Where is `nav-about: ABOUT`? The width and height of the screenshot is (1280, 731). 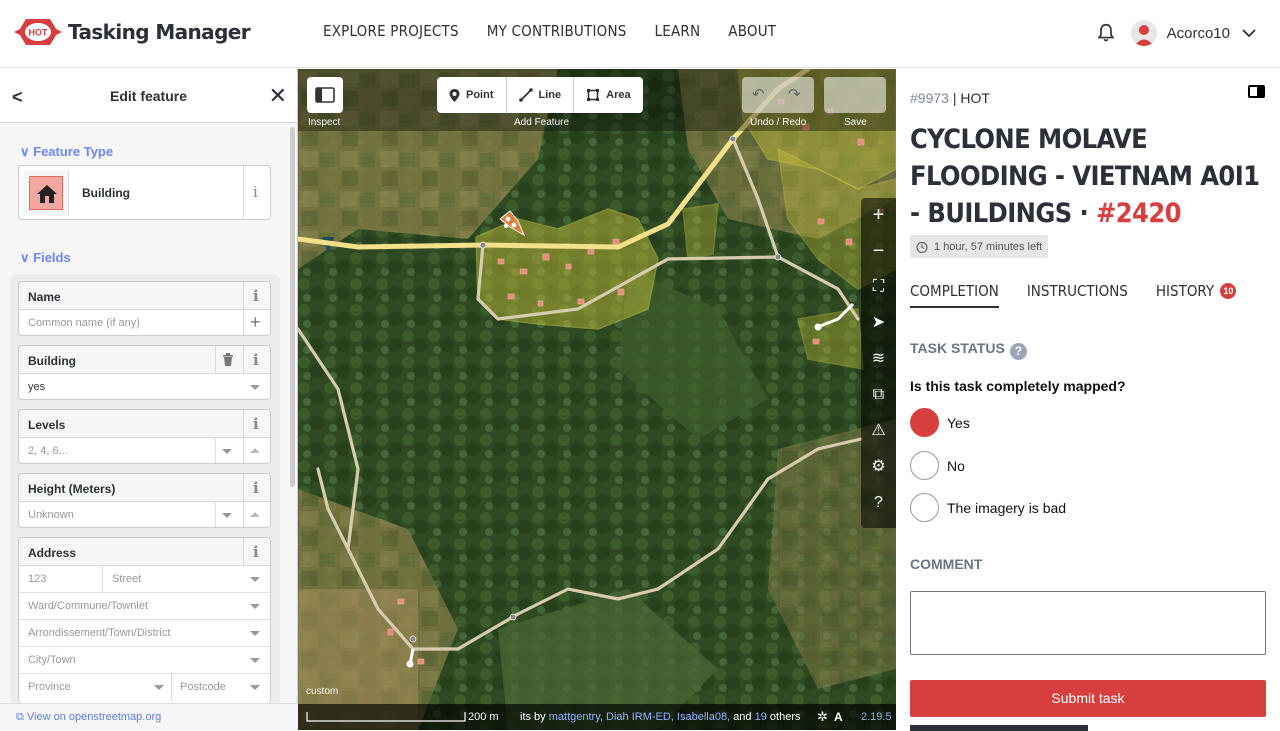 nav-about: ABOUT is located at coordinates (752, 31).